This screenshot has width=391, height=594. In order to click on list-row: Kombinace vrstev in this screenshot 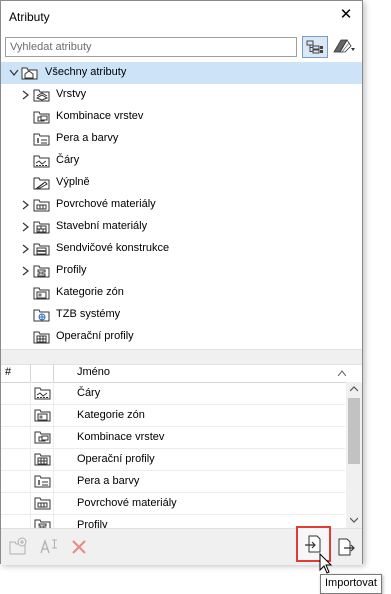, I will do `click(173, 437)`.